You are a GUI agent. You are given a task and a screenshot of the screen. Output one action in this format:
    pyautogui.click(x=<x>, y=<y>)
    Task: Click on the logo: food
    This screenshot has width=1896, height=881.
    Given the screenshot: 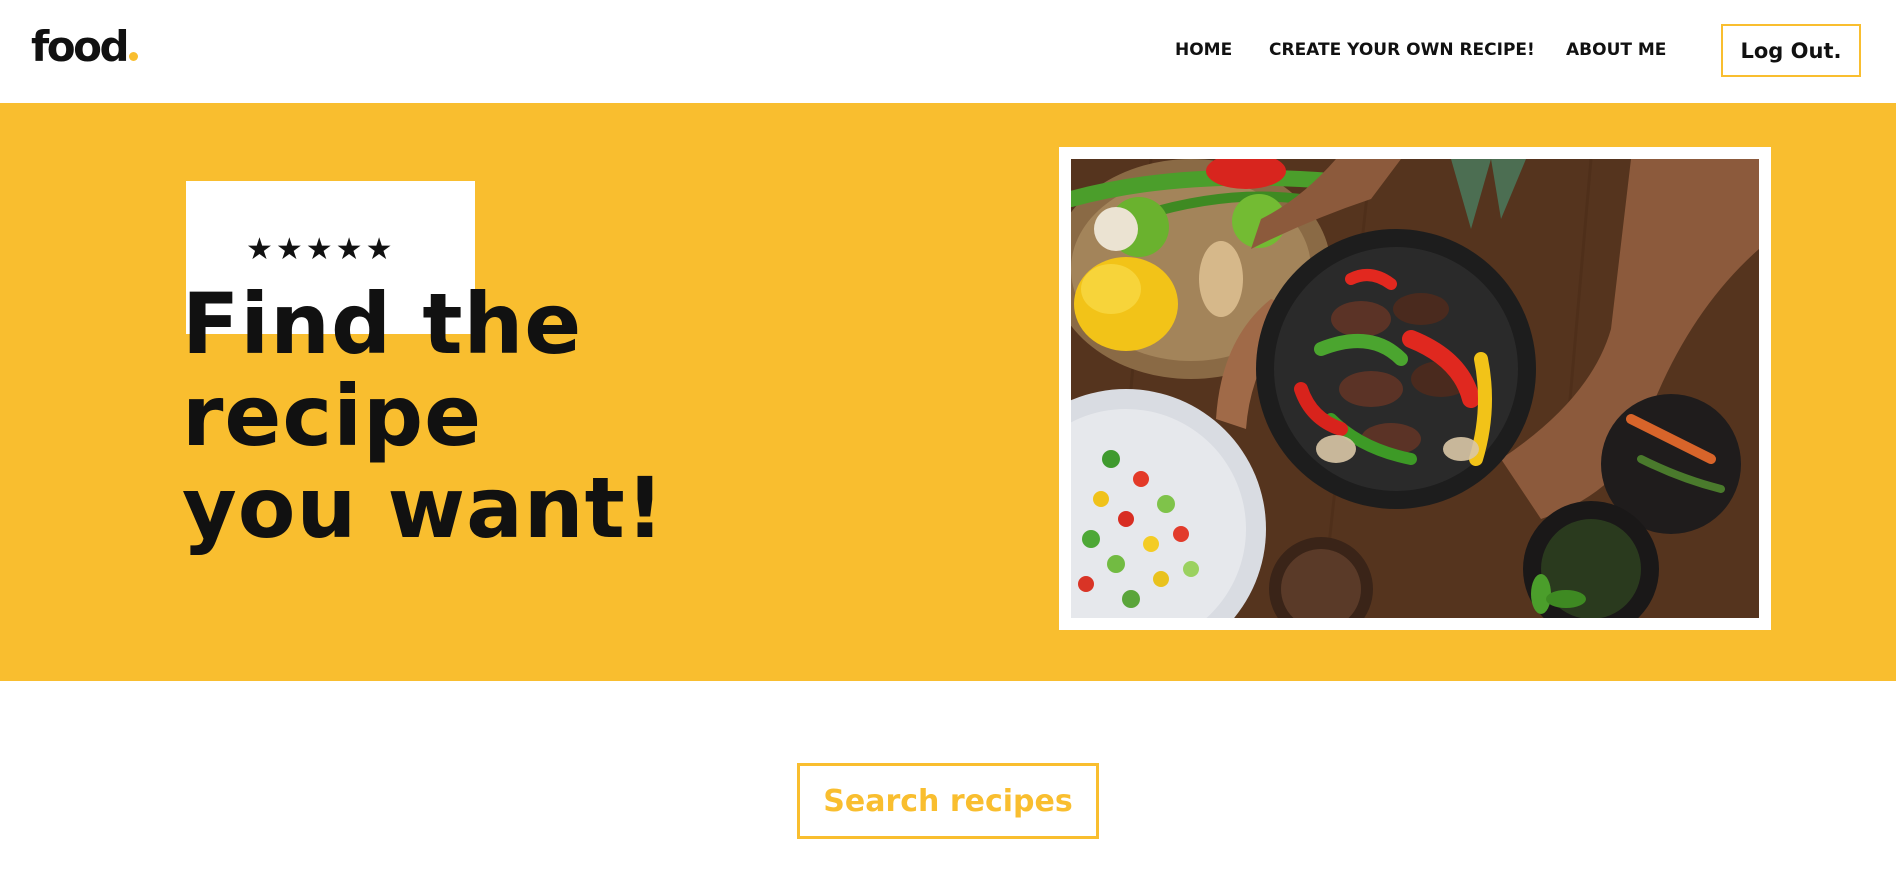 What is the action you would take?
    pyautogui.click(x=85, y=47)
    